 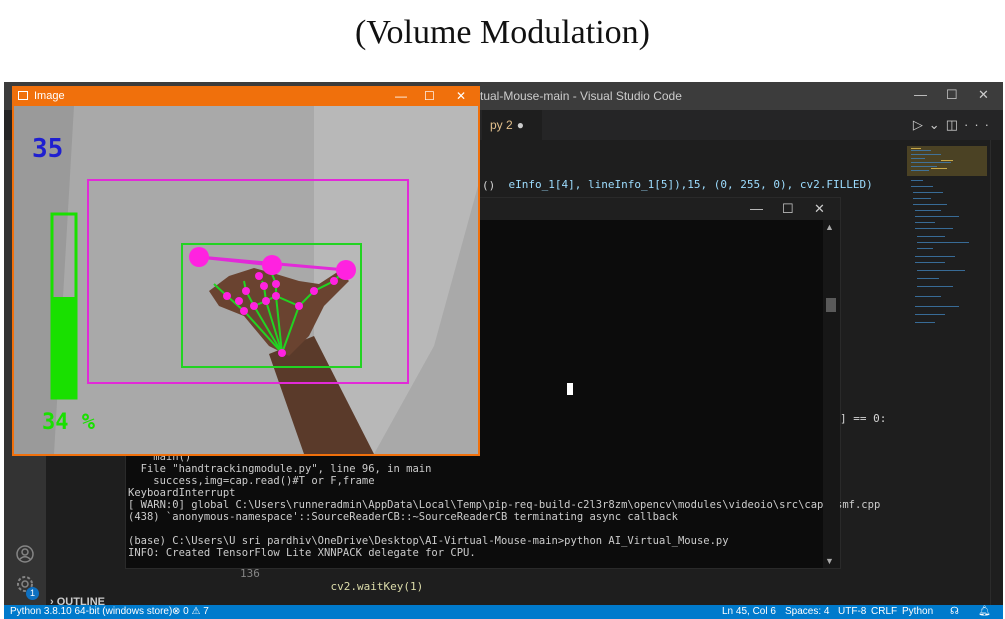 I want to click on python-interpreter: Python 3.8.10 64-bit (windows store), so click(x=91, y=611).